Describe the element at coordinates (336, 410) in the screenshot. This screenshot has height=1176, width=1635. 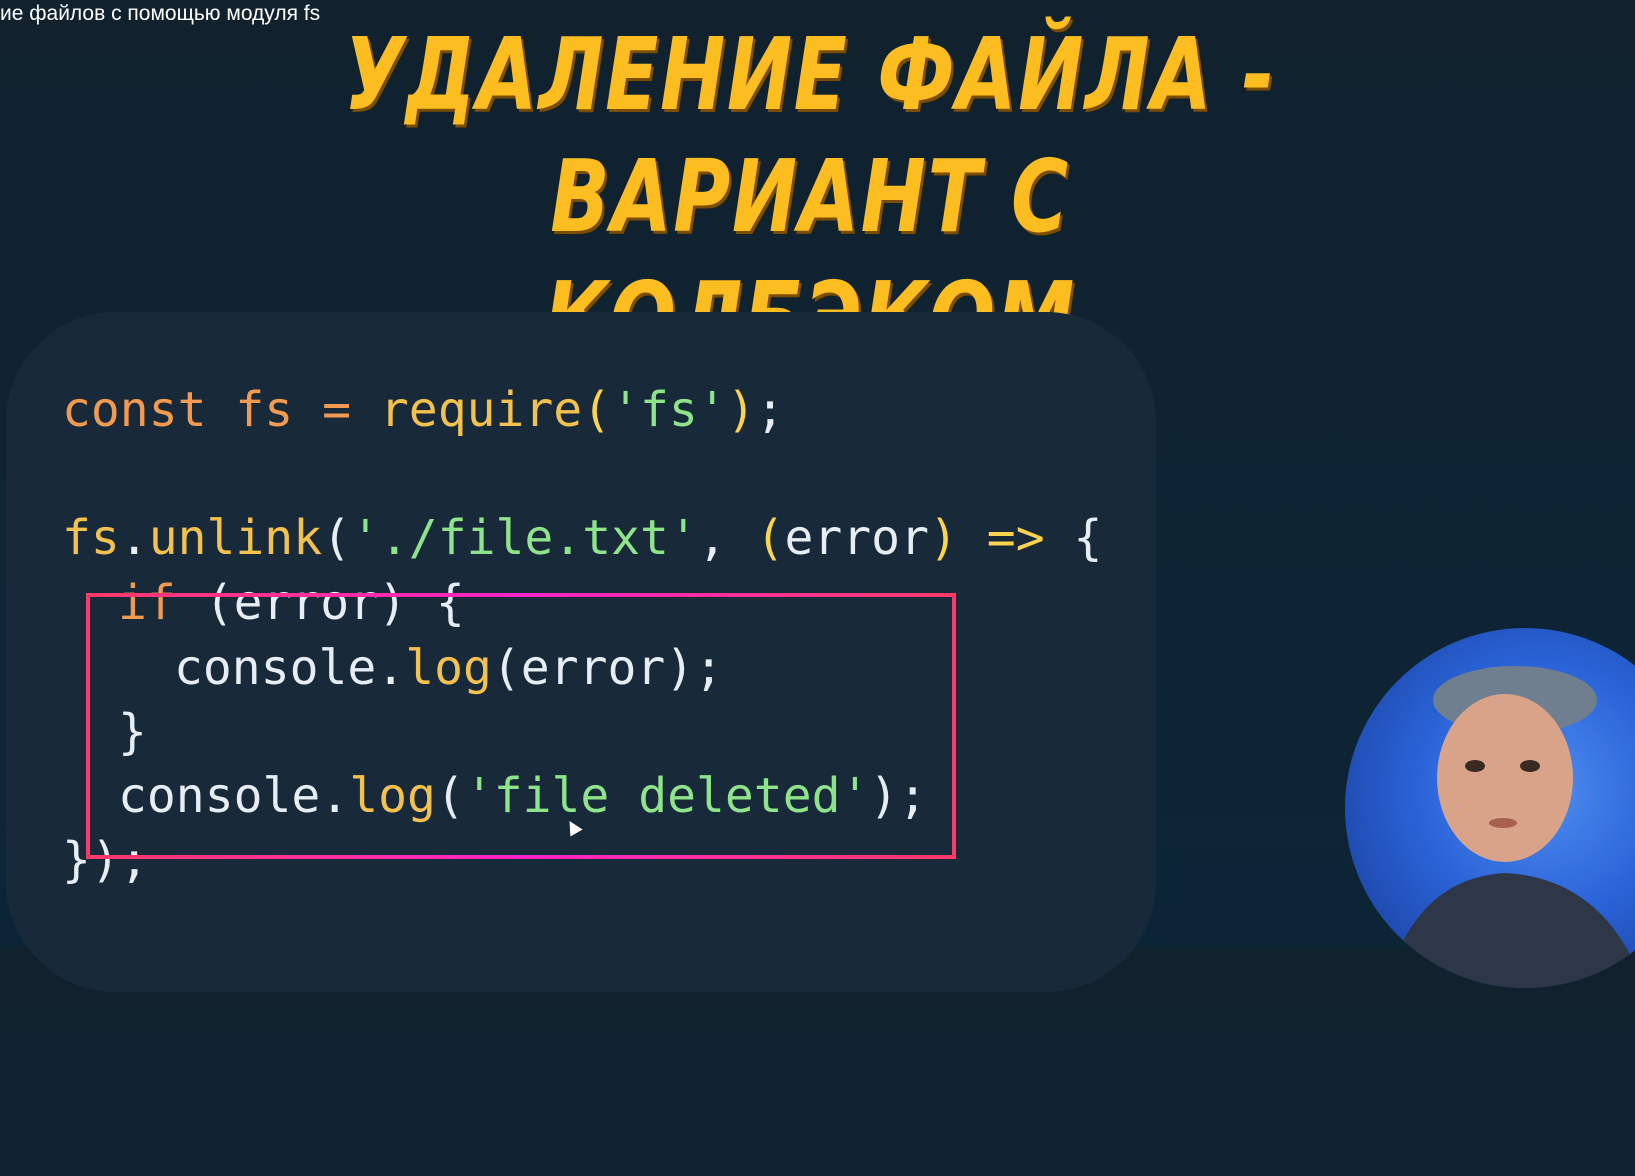
I see `code-operator: =` at that location.